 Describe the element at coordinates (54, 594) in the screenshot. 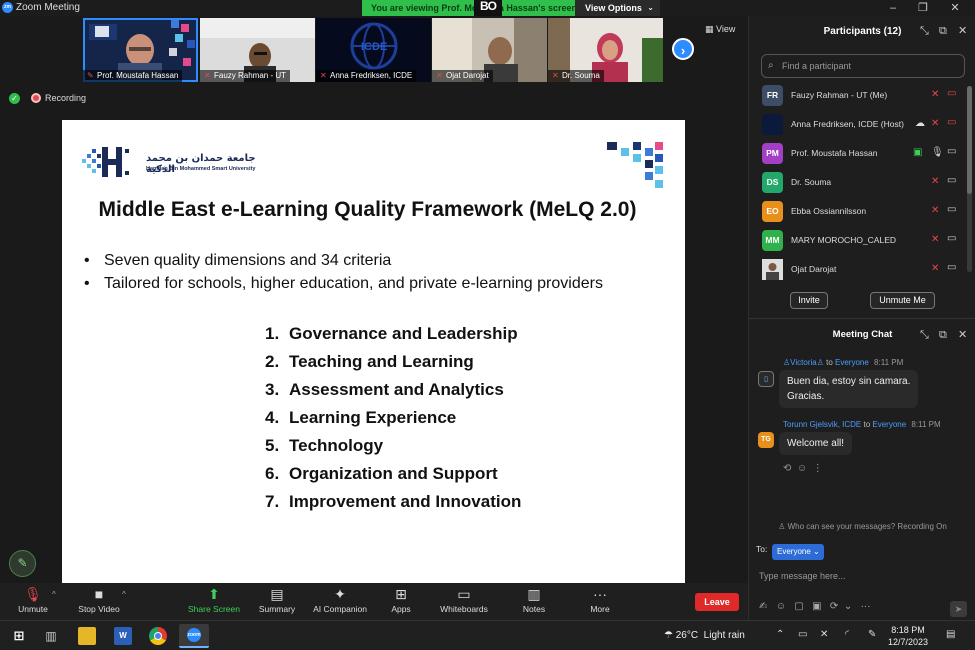

I see `audio-options-caret: ^` at that location.